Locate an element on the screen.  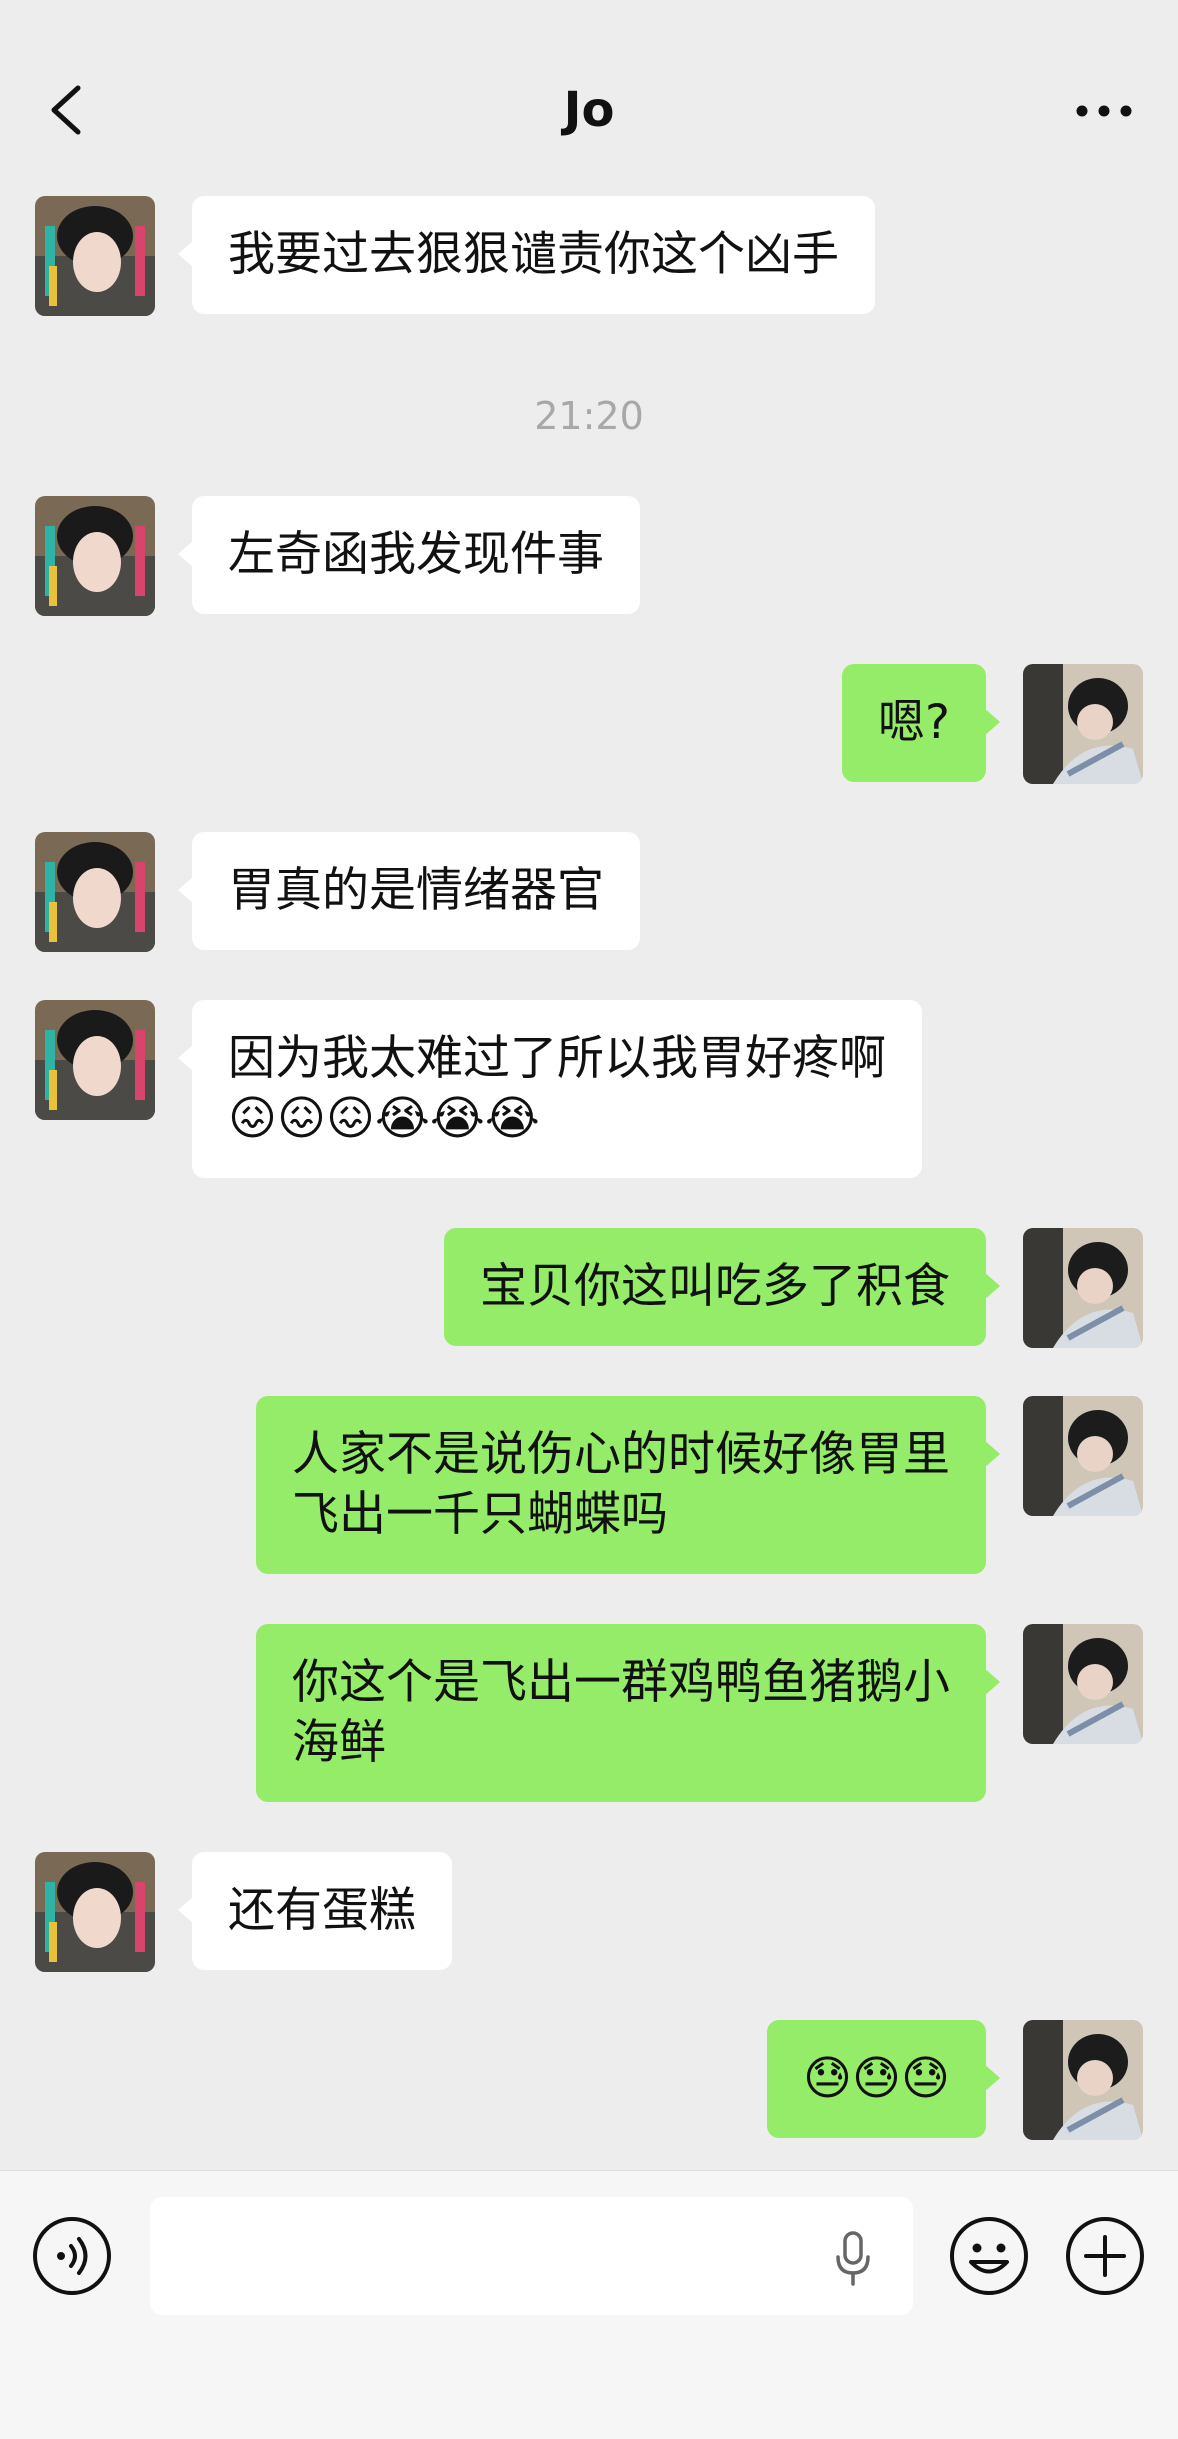
message-row-incoming: 左奇函我发现件事 is located at coordinates (589, 556).